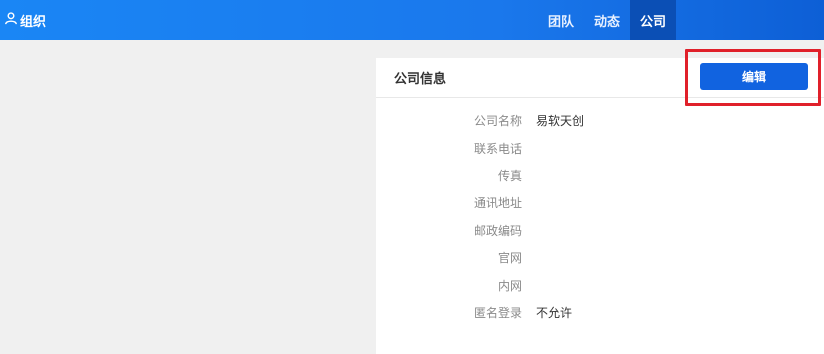 Image resolution: width=824 pixels, height=354 pixels. What do you see at coordinates (412, 20) in the screenshot?
I see `top-navbar: 组织 团队 动态 公司` at bounding box center [412, 20].